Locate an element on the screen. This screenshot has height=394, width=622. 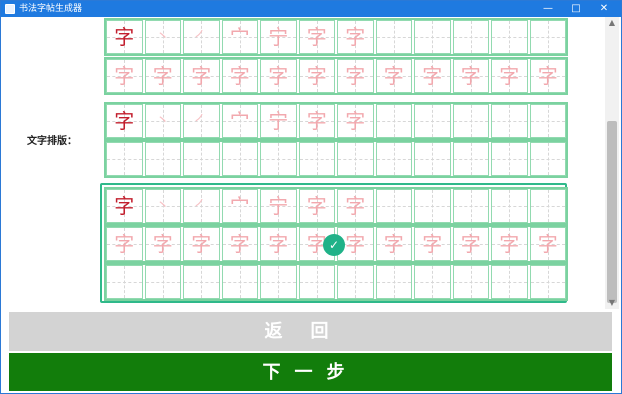
layout-option-c-empty is located at coordinates (336, 282).